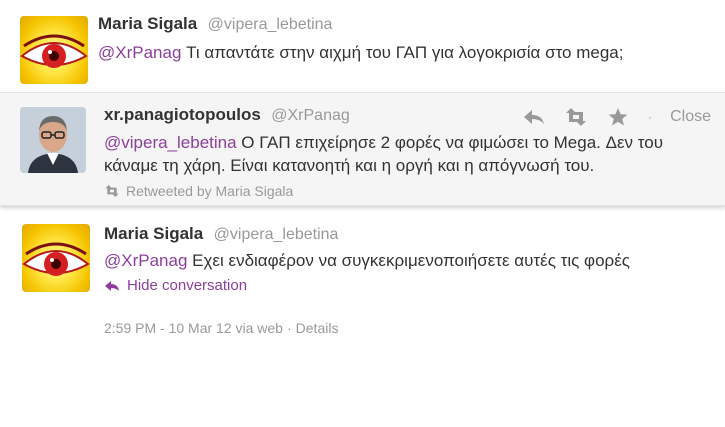 Image resolution: width=725 pixels, height=427 pixels. Describe the element at coordinates (690, 117) in the screenshot. I see `close-link: Close` at that location.